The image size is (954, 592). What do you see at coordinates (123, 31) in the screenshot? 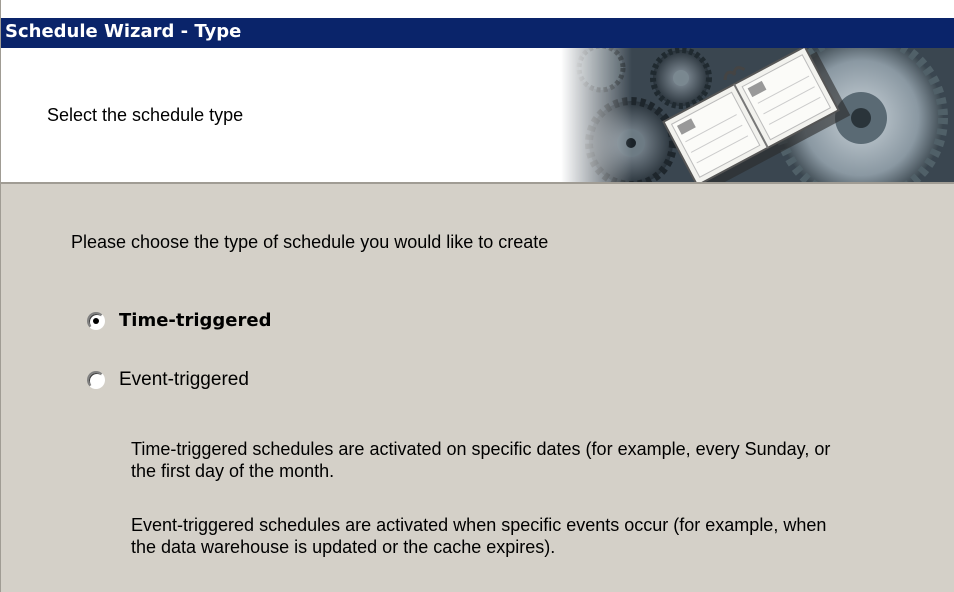
I see `window-title: Schedule Wizard - Type` at bounding box center [123, 31].